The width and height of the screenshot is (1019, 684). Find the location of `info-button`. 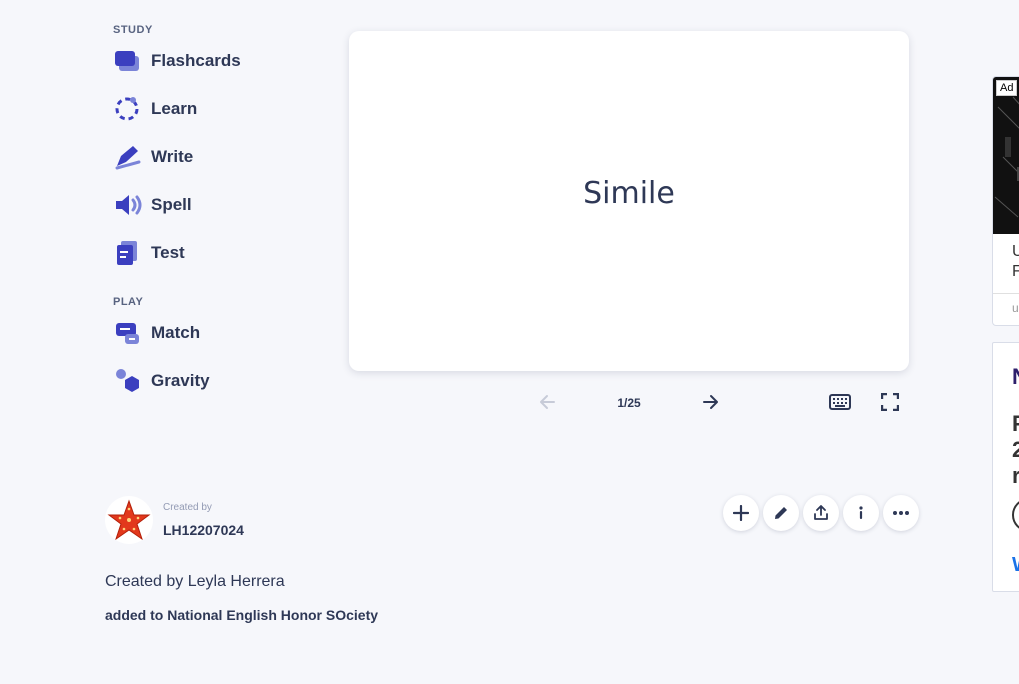

info-button is located at coordinates (861, 513).